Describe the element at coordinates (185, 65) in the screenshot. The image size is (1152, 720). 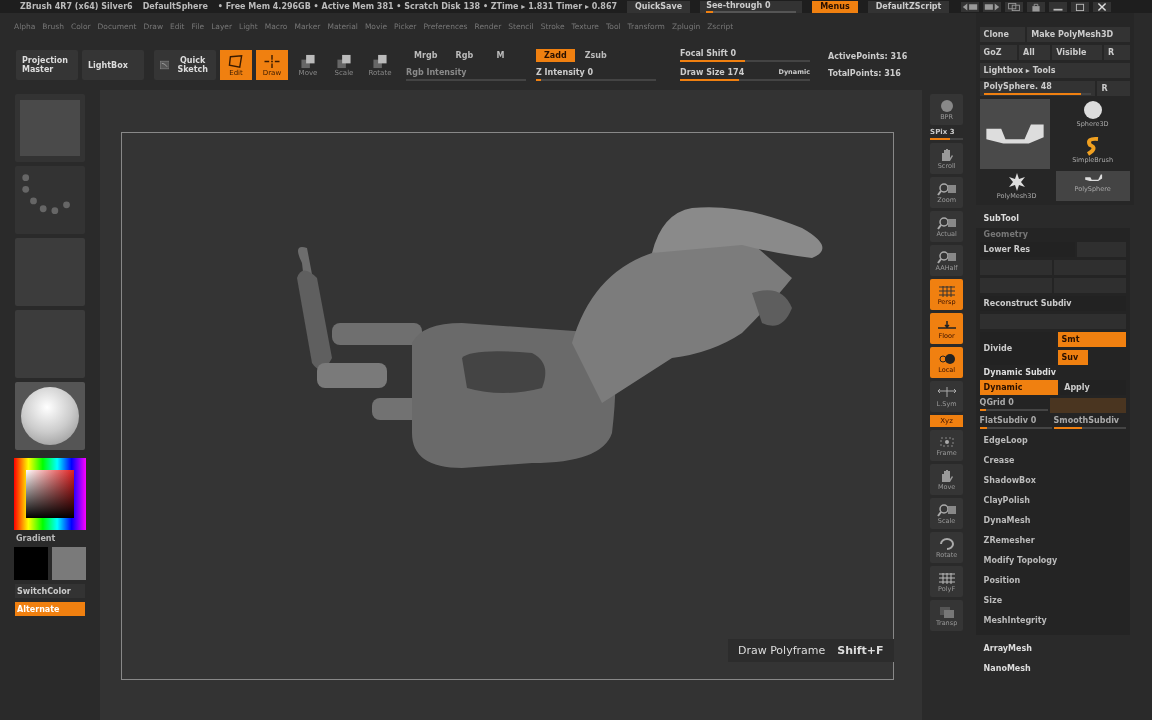
I see `quick-sketch-button: Quick Sketch` at that location.